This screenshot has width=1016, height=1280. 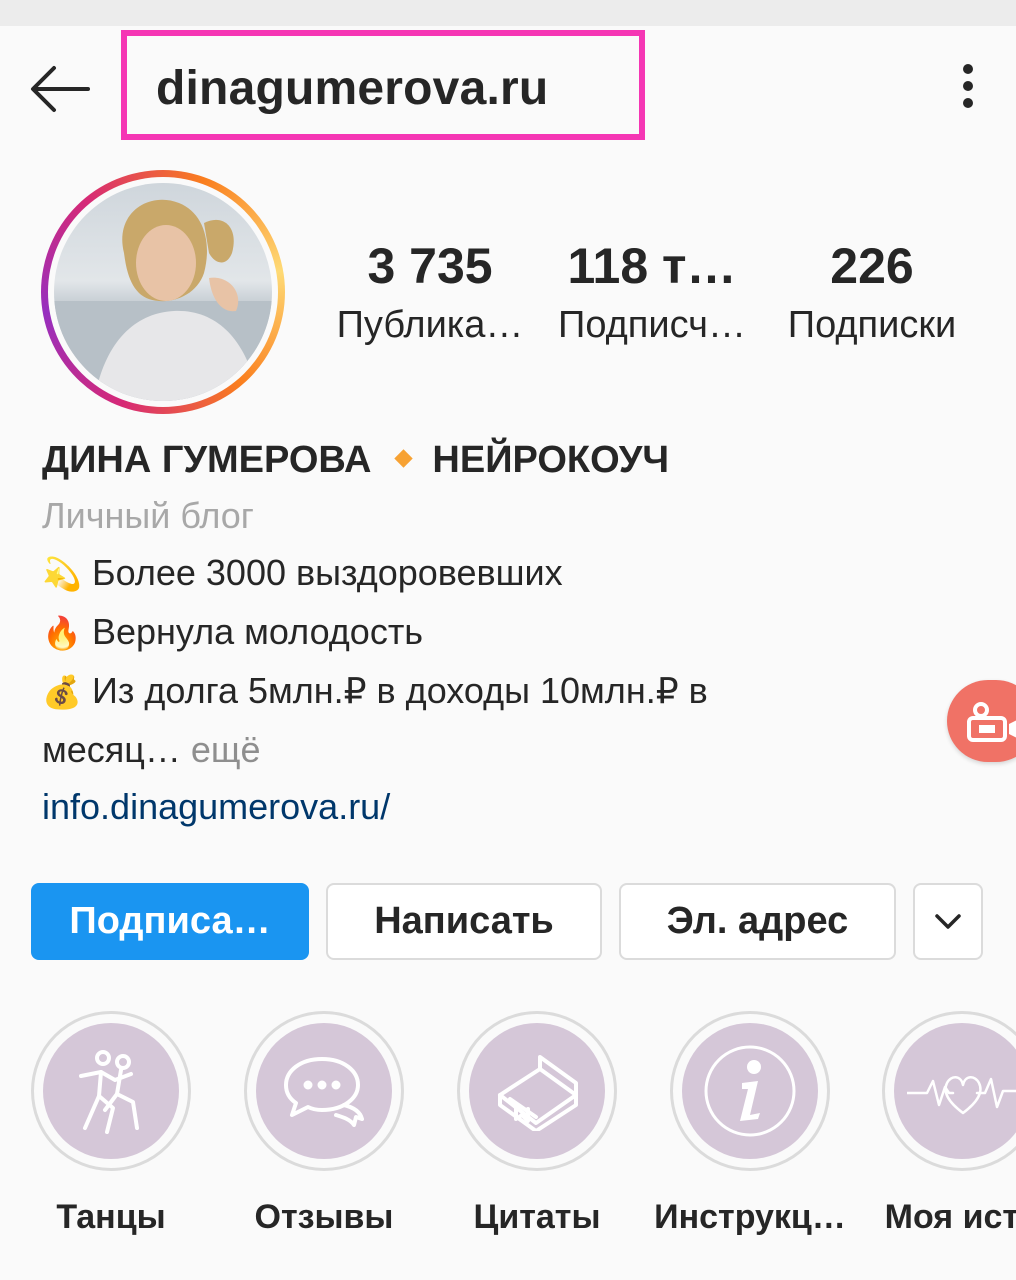 What do you see at coordinates (111, 1217) in the screenshot?
I see `highlight-label: Танцы` at bounding box center [111, 1217].